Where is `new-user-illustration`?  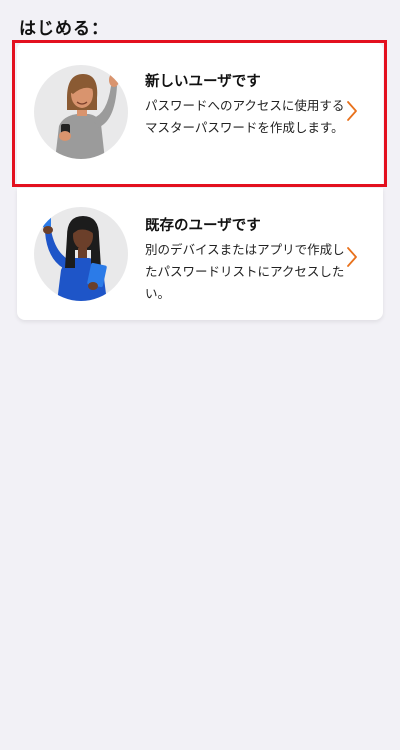 new-user-illustration is located at coordinates (81, 112).